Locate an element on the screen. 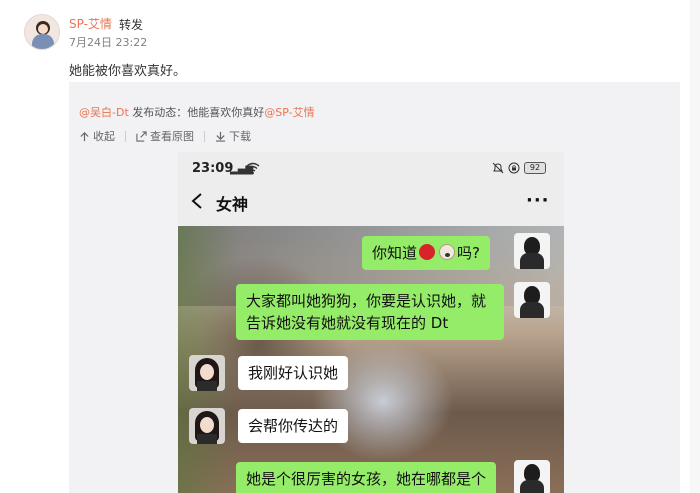  wifi-icon is located at coordinates (253, 168).